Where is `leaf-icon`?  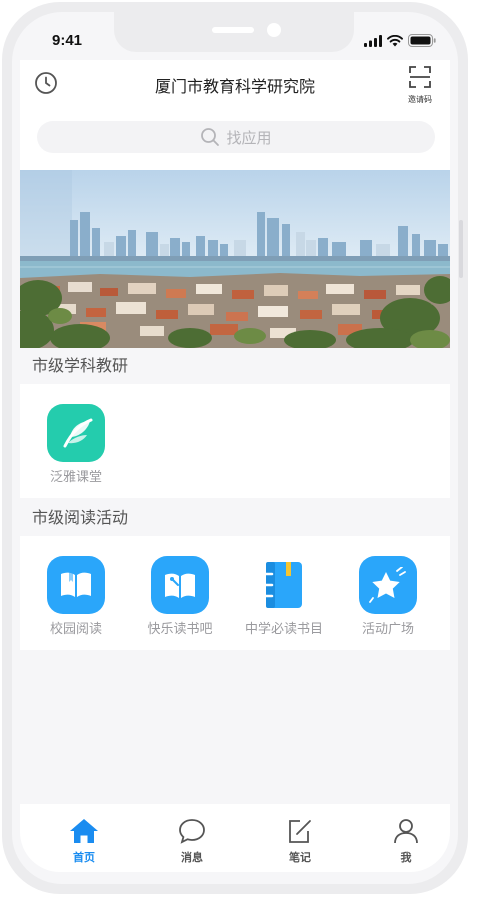
leaf-icon is located at coordinates (76, 433).